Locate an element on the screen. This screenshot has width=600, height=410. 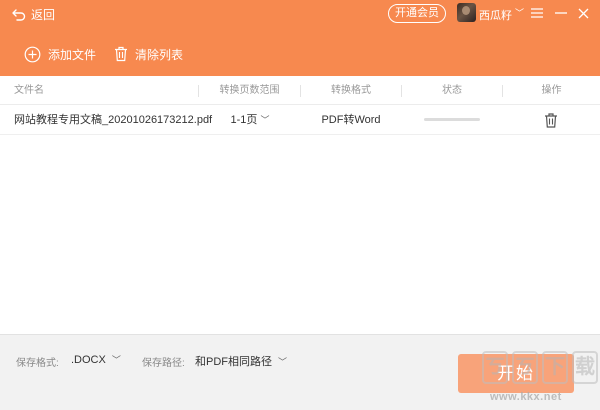
save-path-select: 和PDF相同路径 ﹀ is located at coordinates (241, 361).